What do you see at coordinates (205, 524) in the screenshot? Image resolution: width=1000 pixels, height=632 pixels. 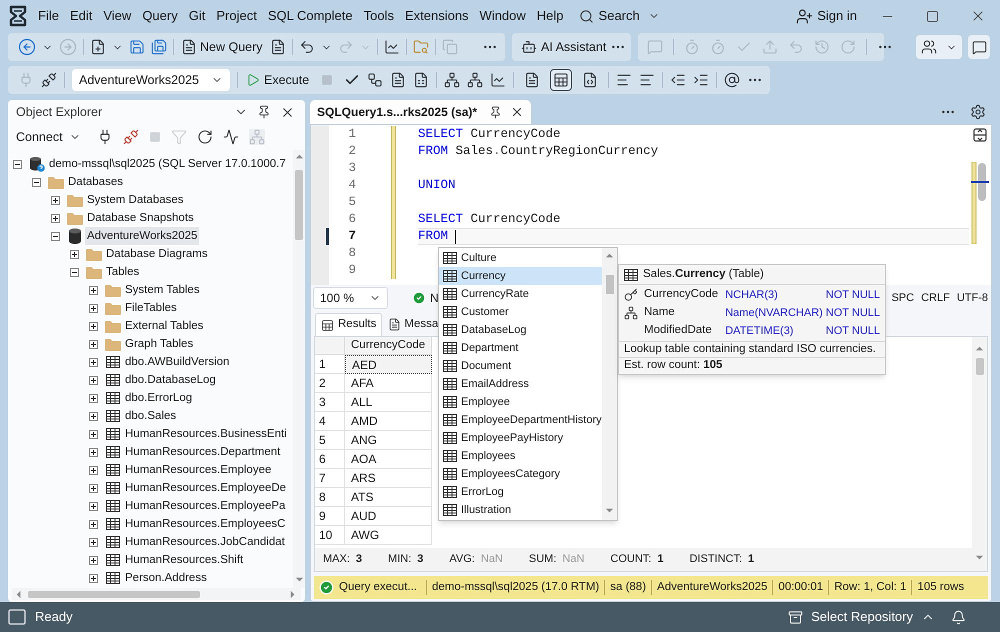 I see `tree-item: HumanResources.EmployeesC` at bounding box center [205, 524].